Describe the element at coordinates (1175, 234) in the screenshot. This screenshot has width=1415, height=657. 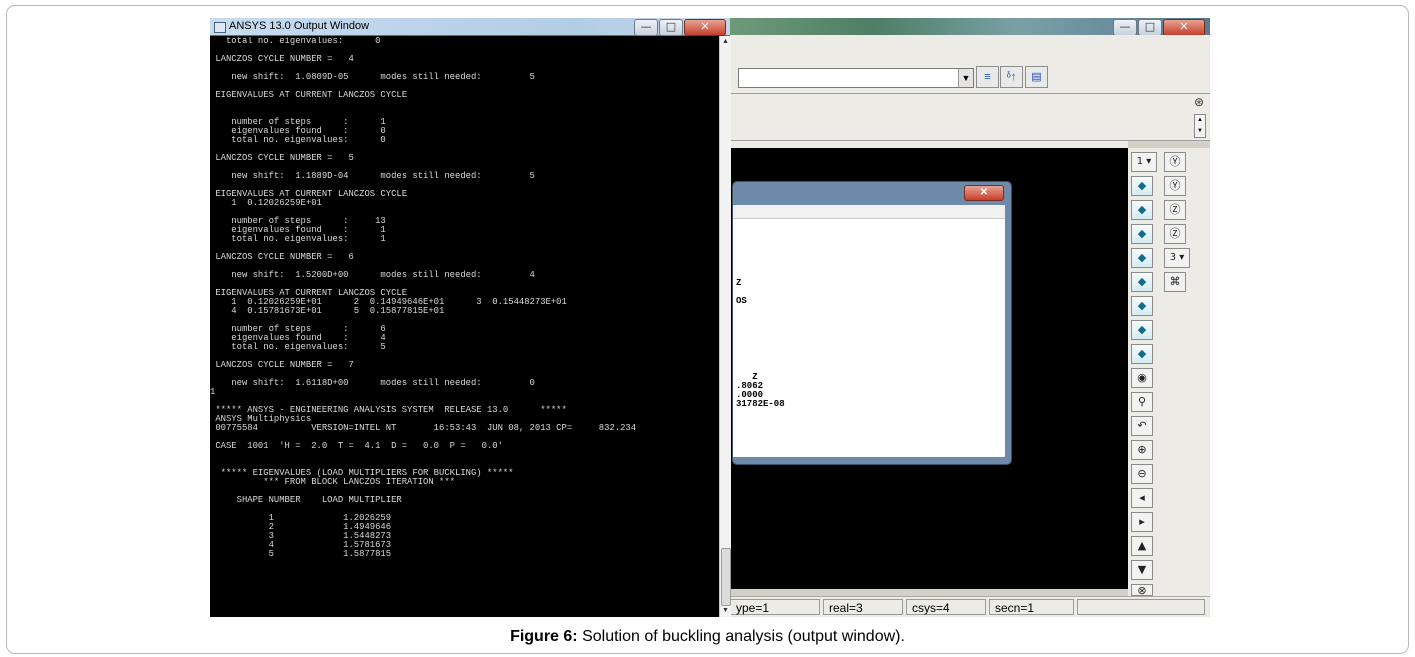
I see `view-iso-z2-icon: Ⓩ` at that location.